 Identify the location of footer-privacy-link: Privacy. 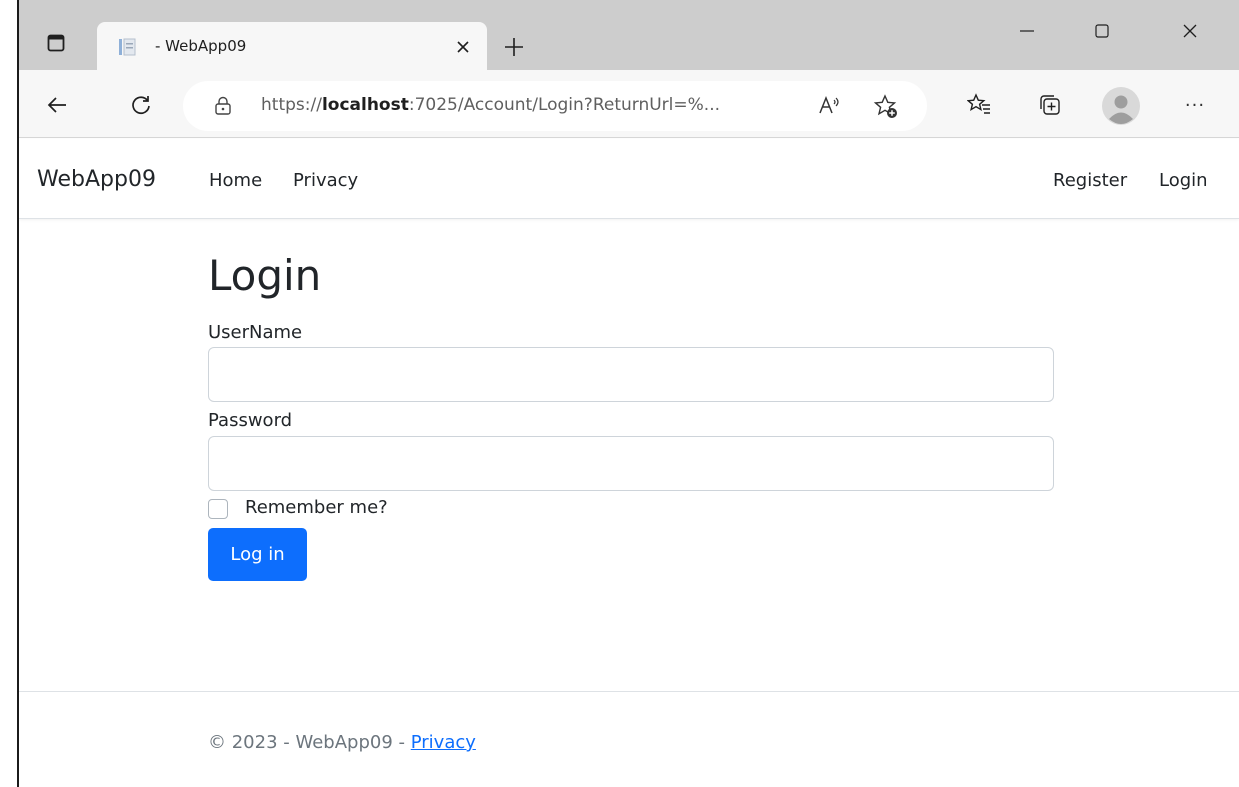
(443, 742).